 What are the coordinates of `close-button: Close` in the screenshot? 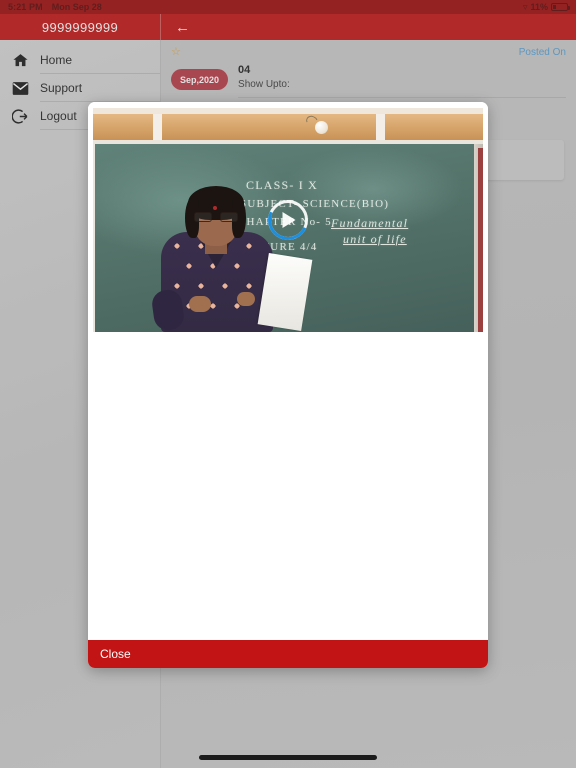 It's located at (288, 654).